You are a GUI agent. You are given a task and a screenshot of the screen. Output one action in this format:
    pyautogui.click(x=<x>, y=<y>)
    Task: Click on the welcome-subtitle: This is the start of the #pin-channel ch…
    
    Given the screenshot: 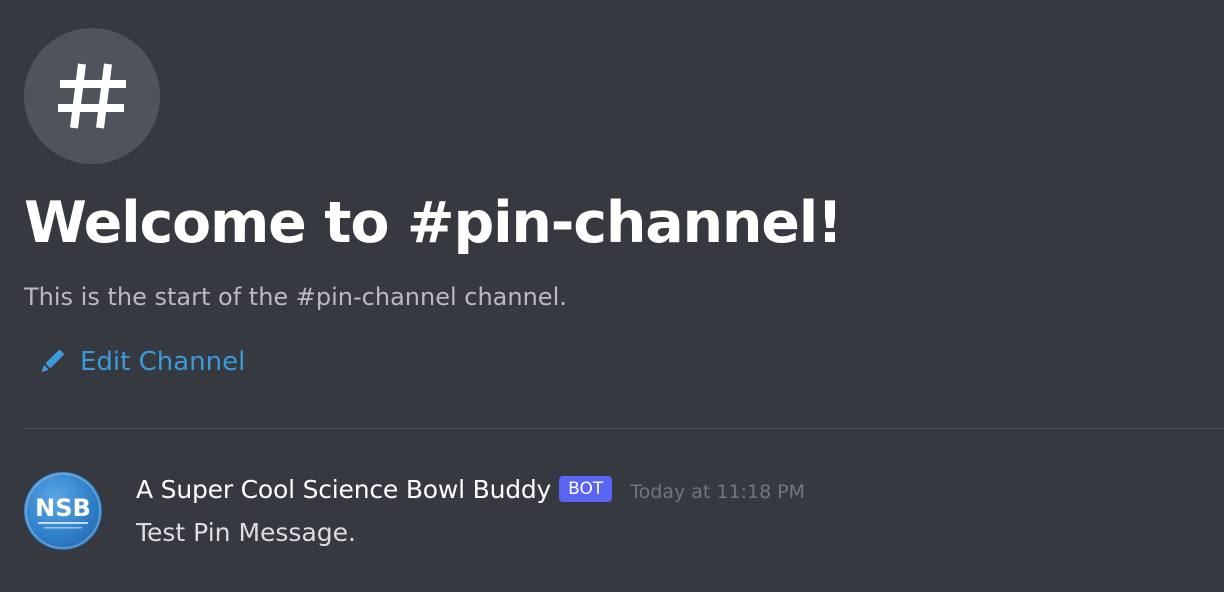 What is the action you would take?
    pyautogui.click(x=295, y=297)
    